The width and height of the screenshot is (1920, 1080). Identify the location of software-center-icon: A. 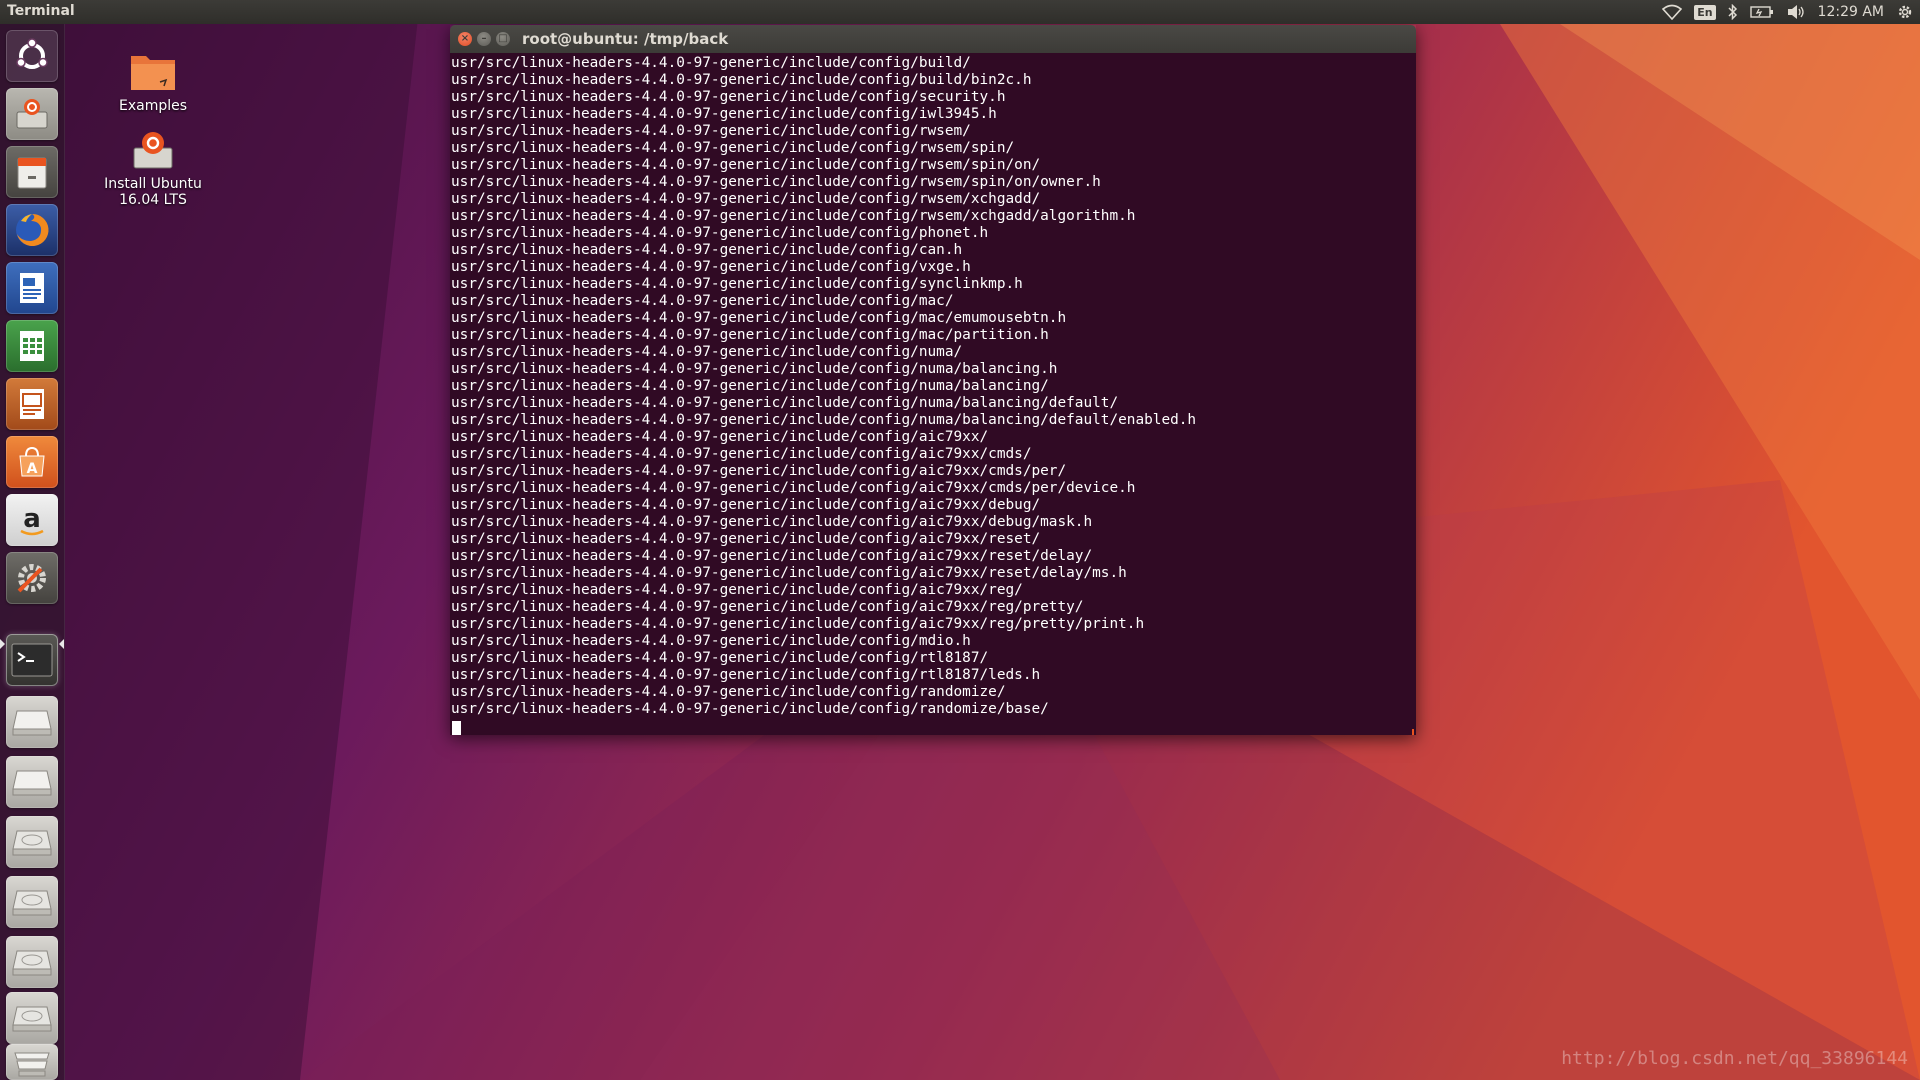
(32, 461).